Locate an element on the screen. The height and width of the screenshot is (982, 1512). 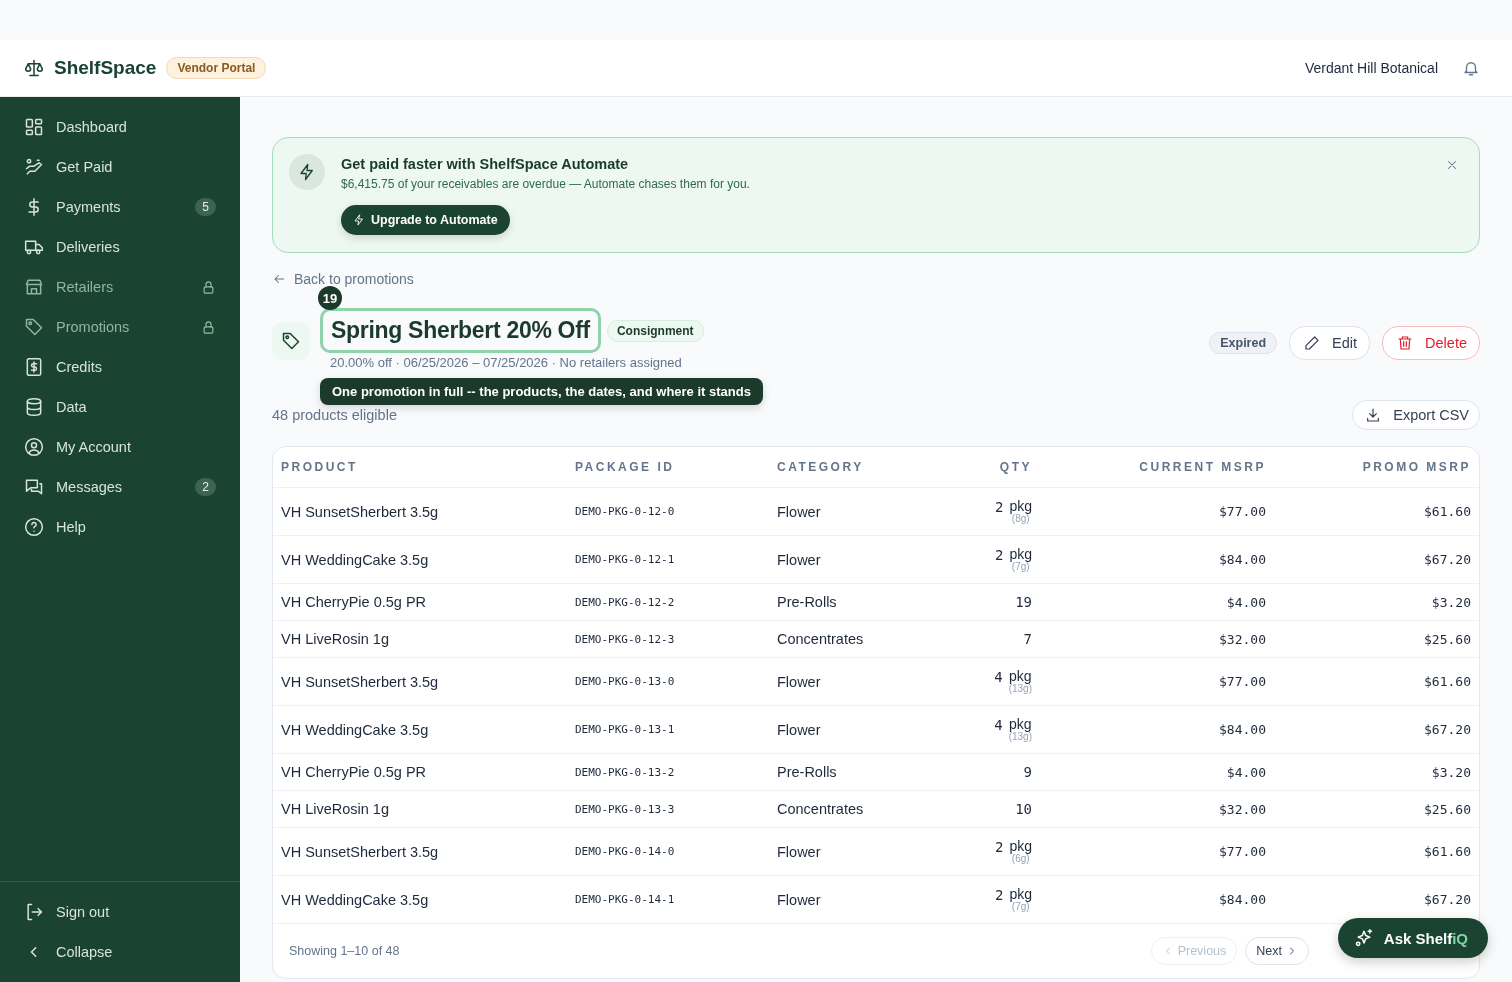
sidebar-item: Get Paid is located at coordinates (120, 167).